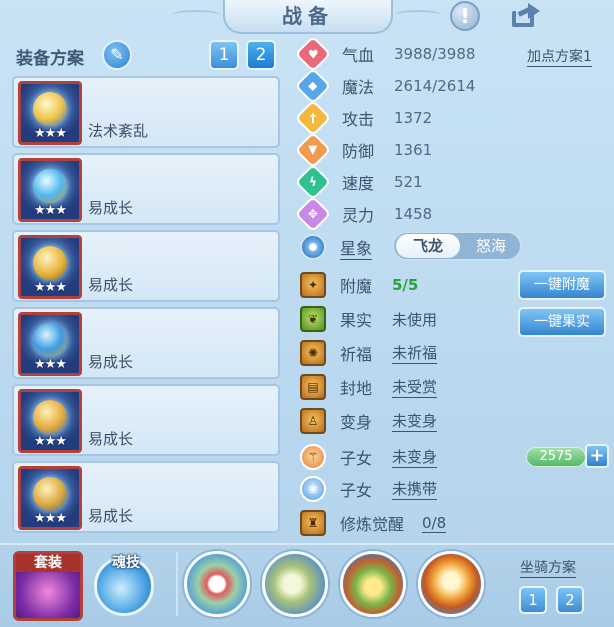 This screenshot has height=627, width=614. I want to click on feature-row-fief: ▤ 封地 未受赏, so click(369, 387).